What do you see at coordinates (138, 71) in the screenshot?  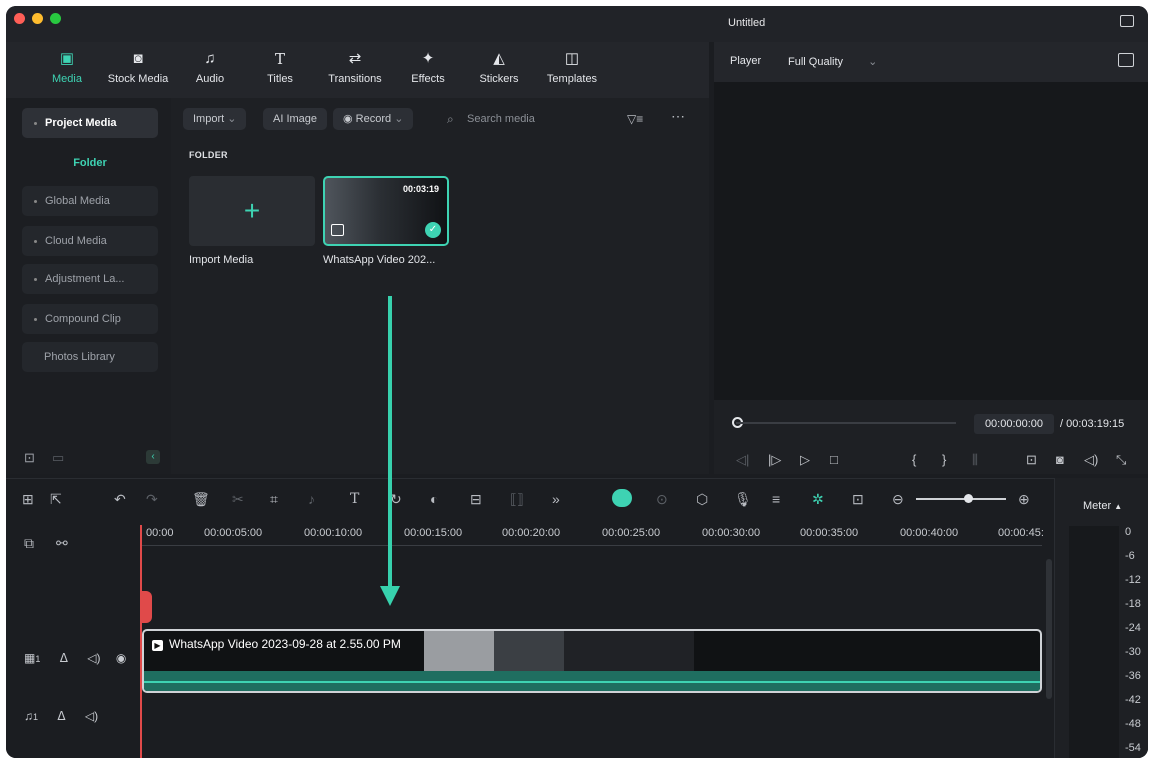 I see `tab-stock-media: ◙ Stock Media` at bounding box center [138, 71].